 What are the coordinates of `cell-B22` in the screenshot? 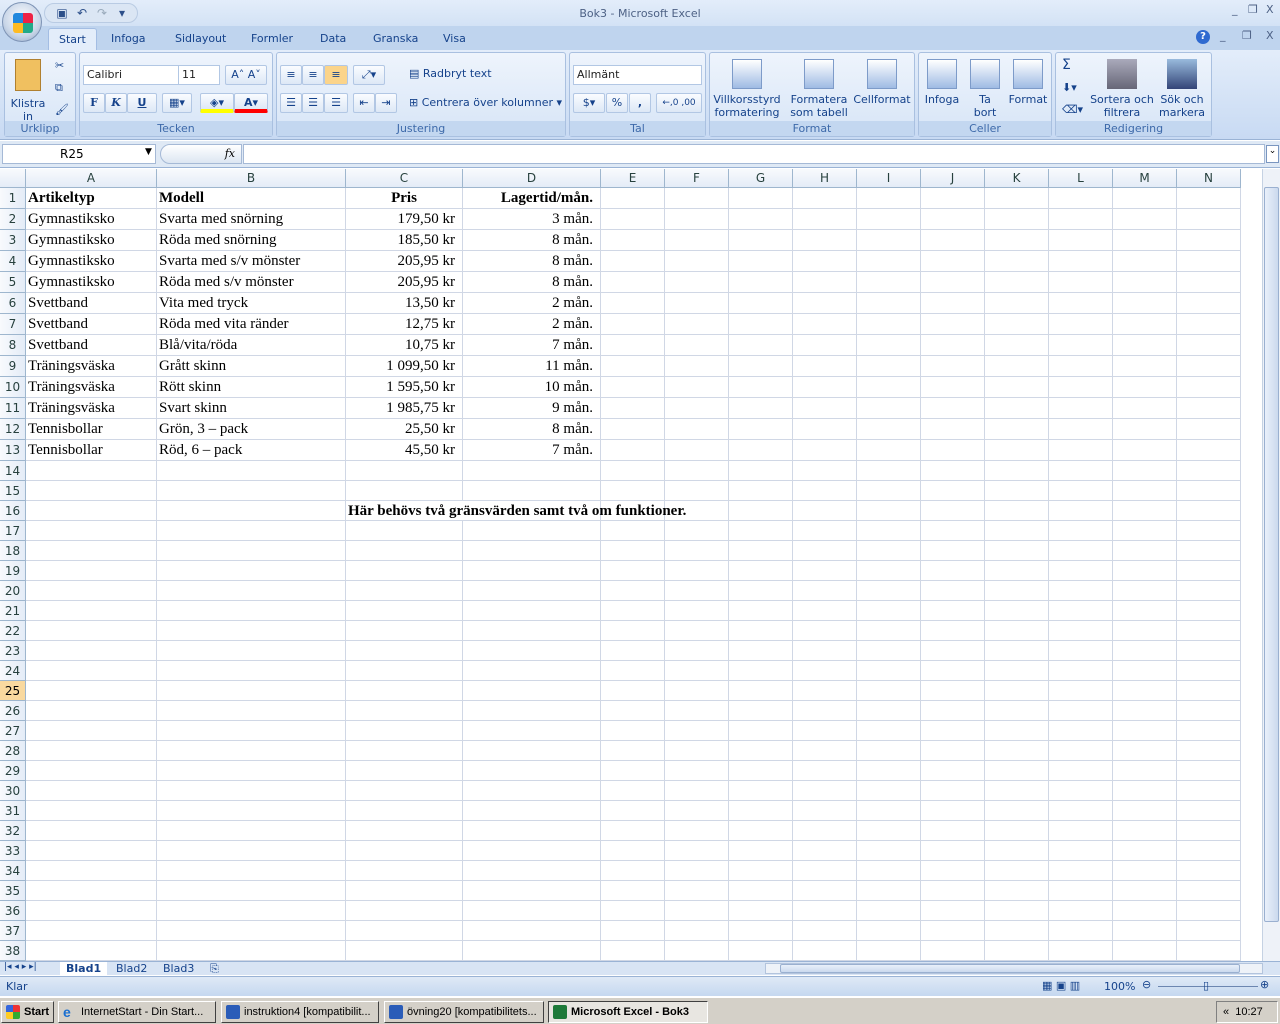 It's located at (251, 631).